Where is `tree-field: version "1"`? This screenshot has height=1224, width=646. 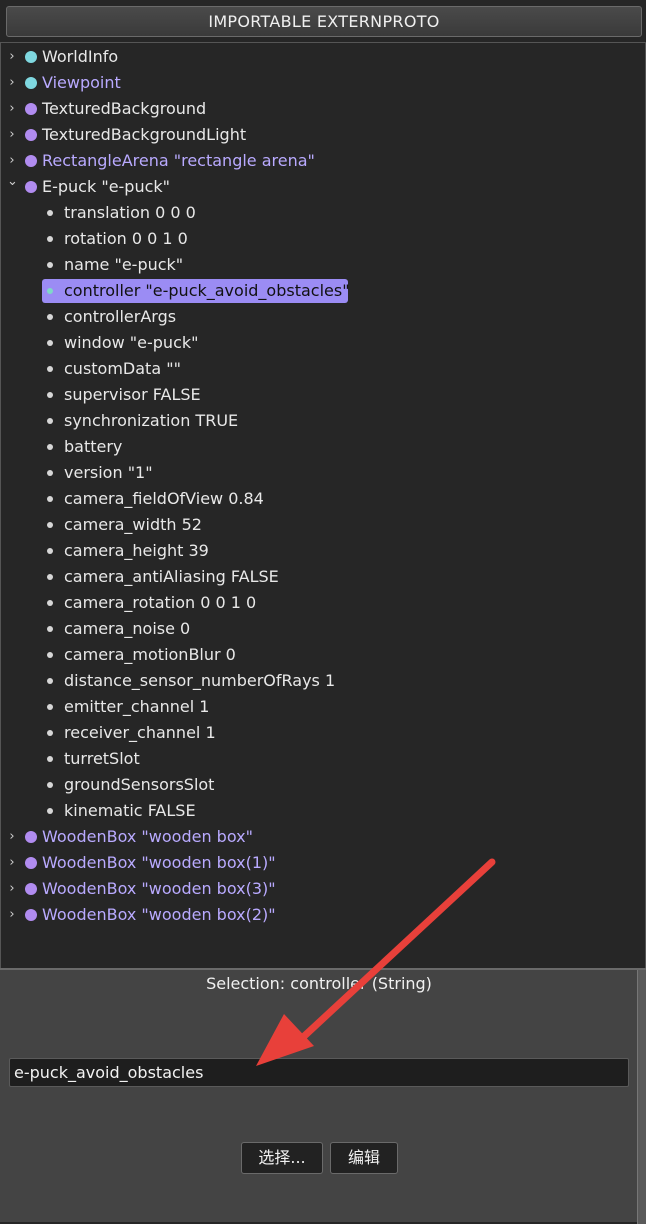 tree-field: version "1" is located at coordinates (321, 473).